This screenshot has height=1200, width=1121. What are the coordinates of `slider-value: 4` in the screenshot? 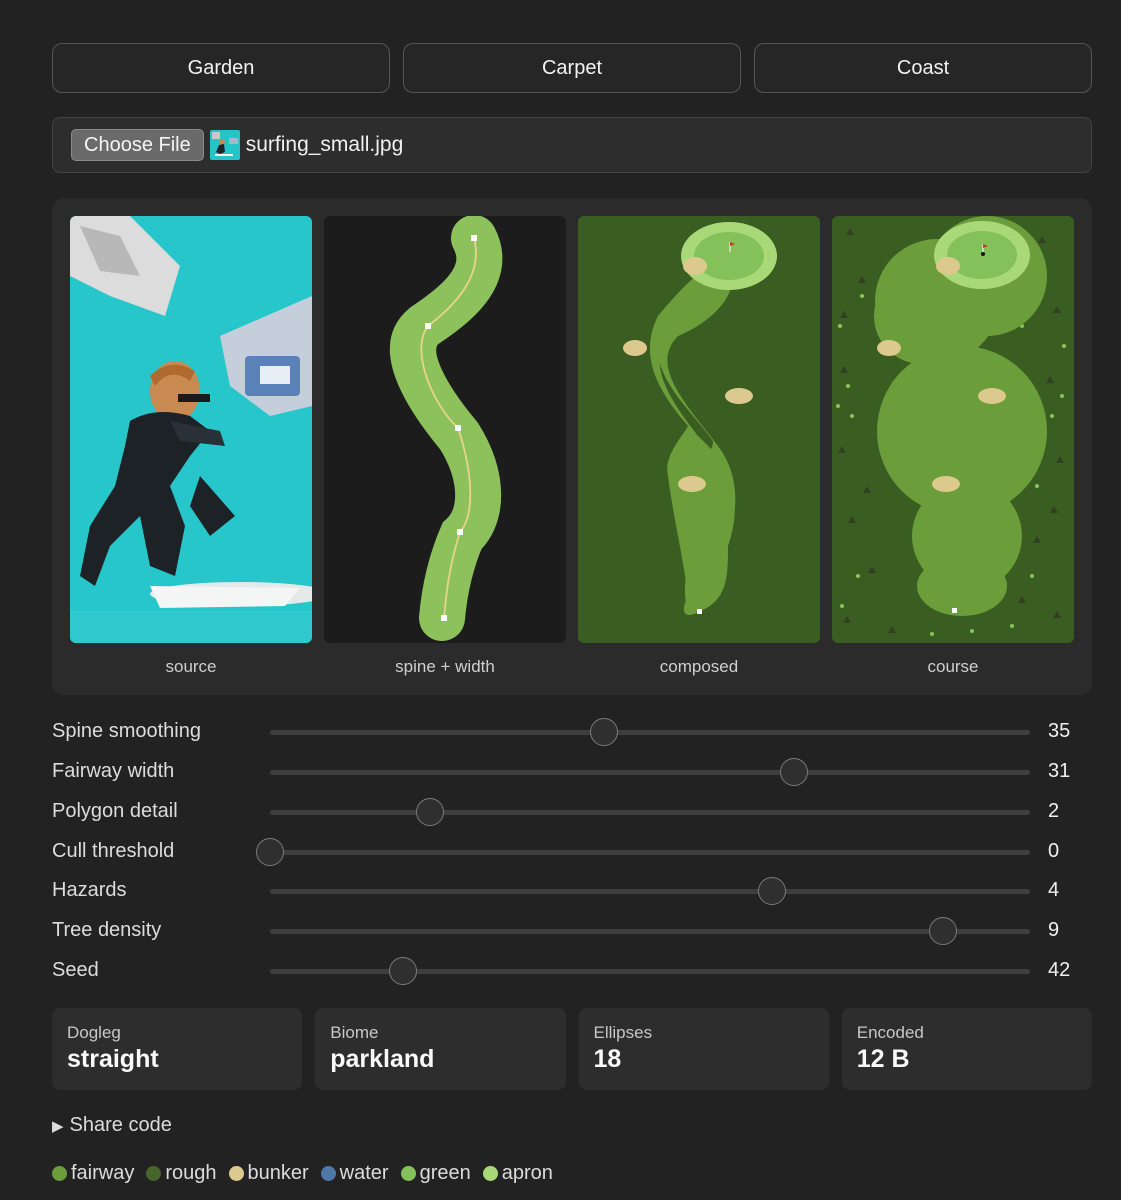 It's located at (1054, 890).